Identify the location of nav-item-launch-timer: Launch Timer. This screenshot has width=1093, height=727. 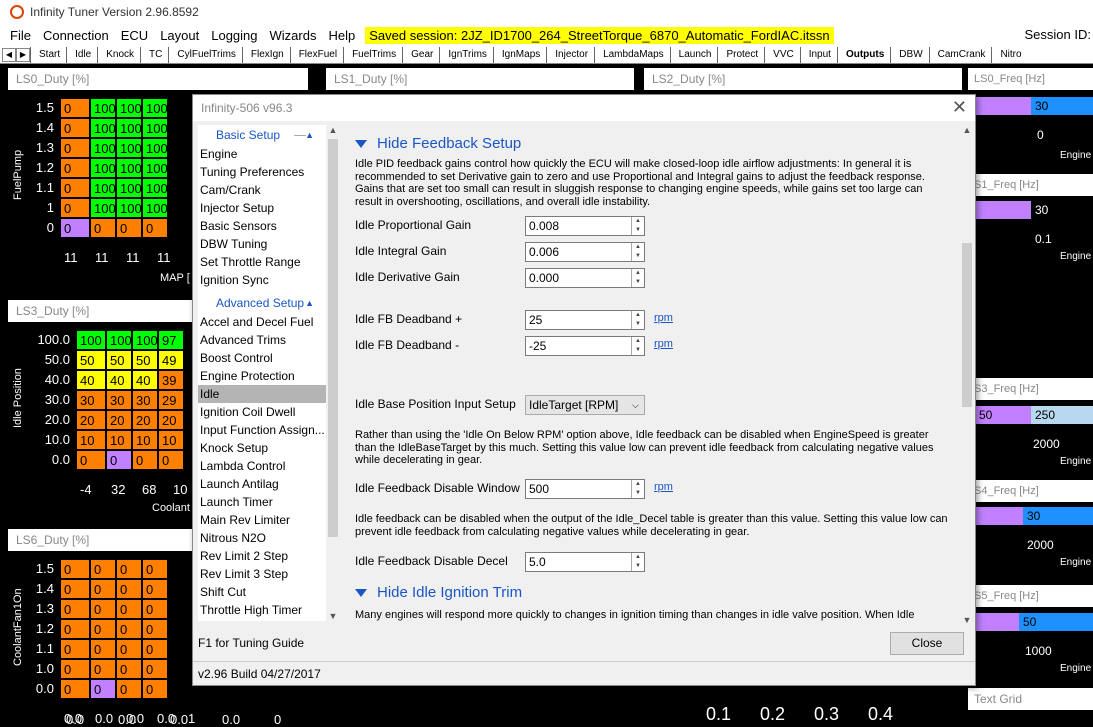
(262, 502).